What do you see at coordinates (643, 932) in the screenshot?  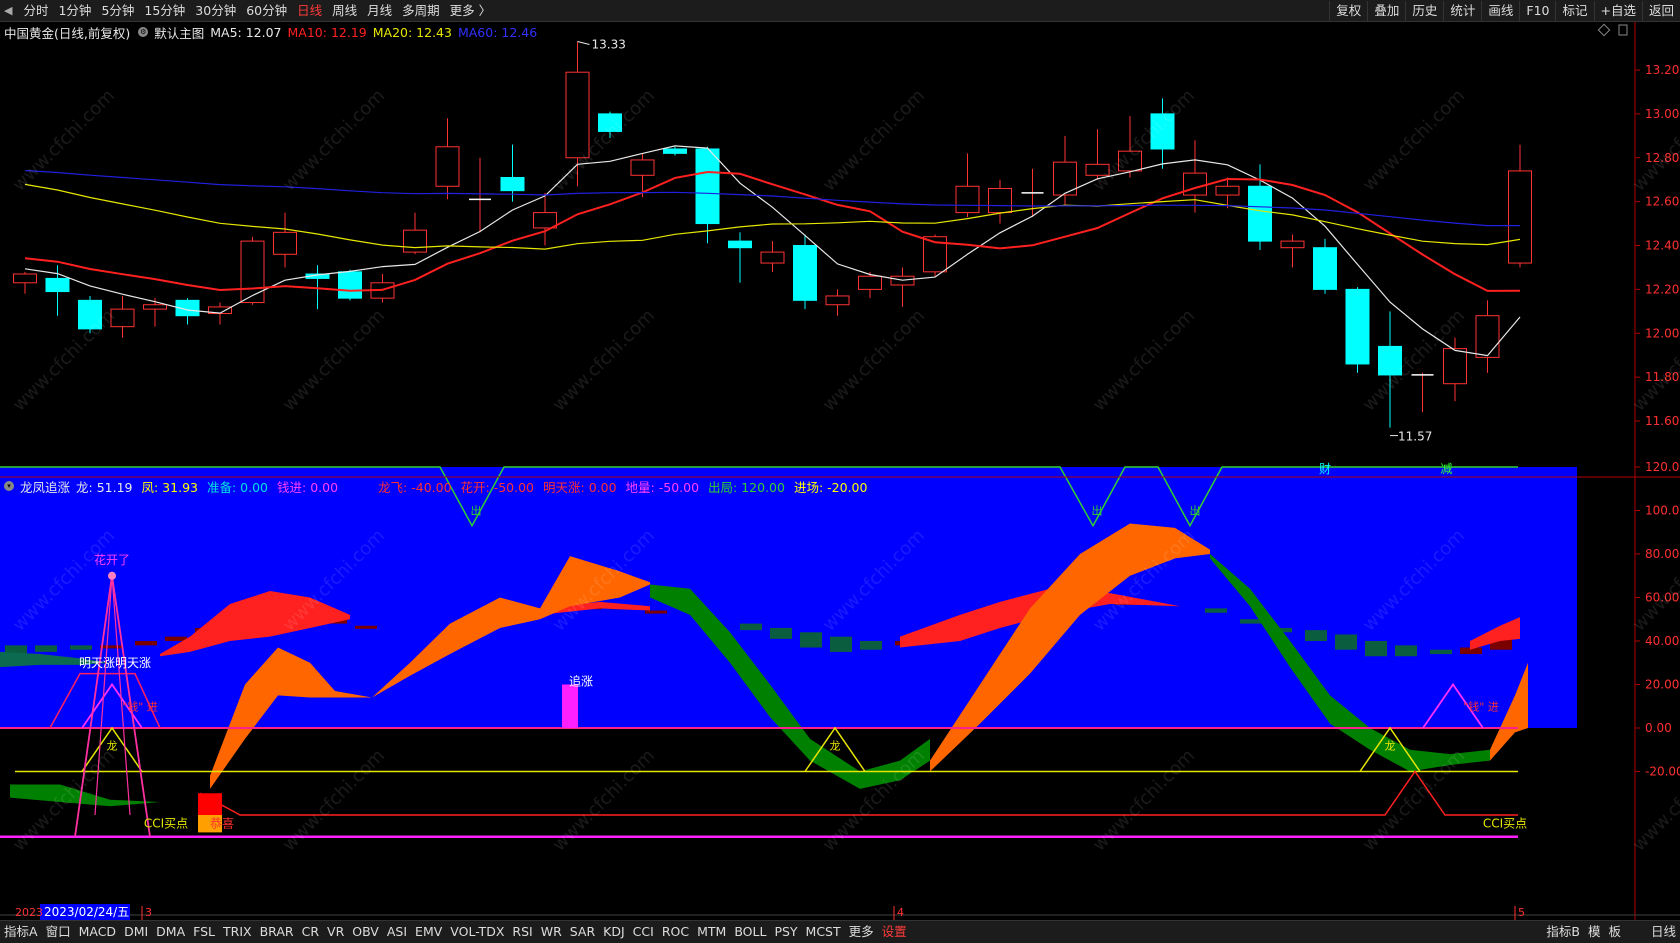 I see `indicator-tab: CCI` at bounding box center [643, 932].